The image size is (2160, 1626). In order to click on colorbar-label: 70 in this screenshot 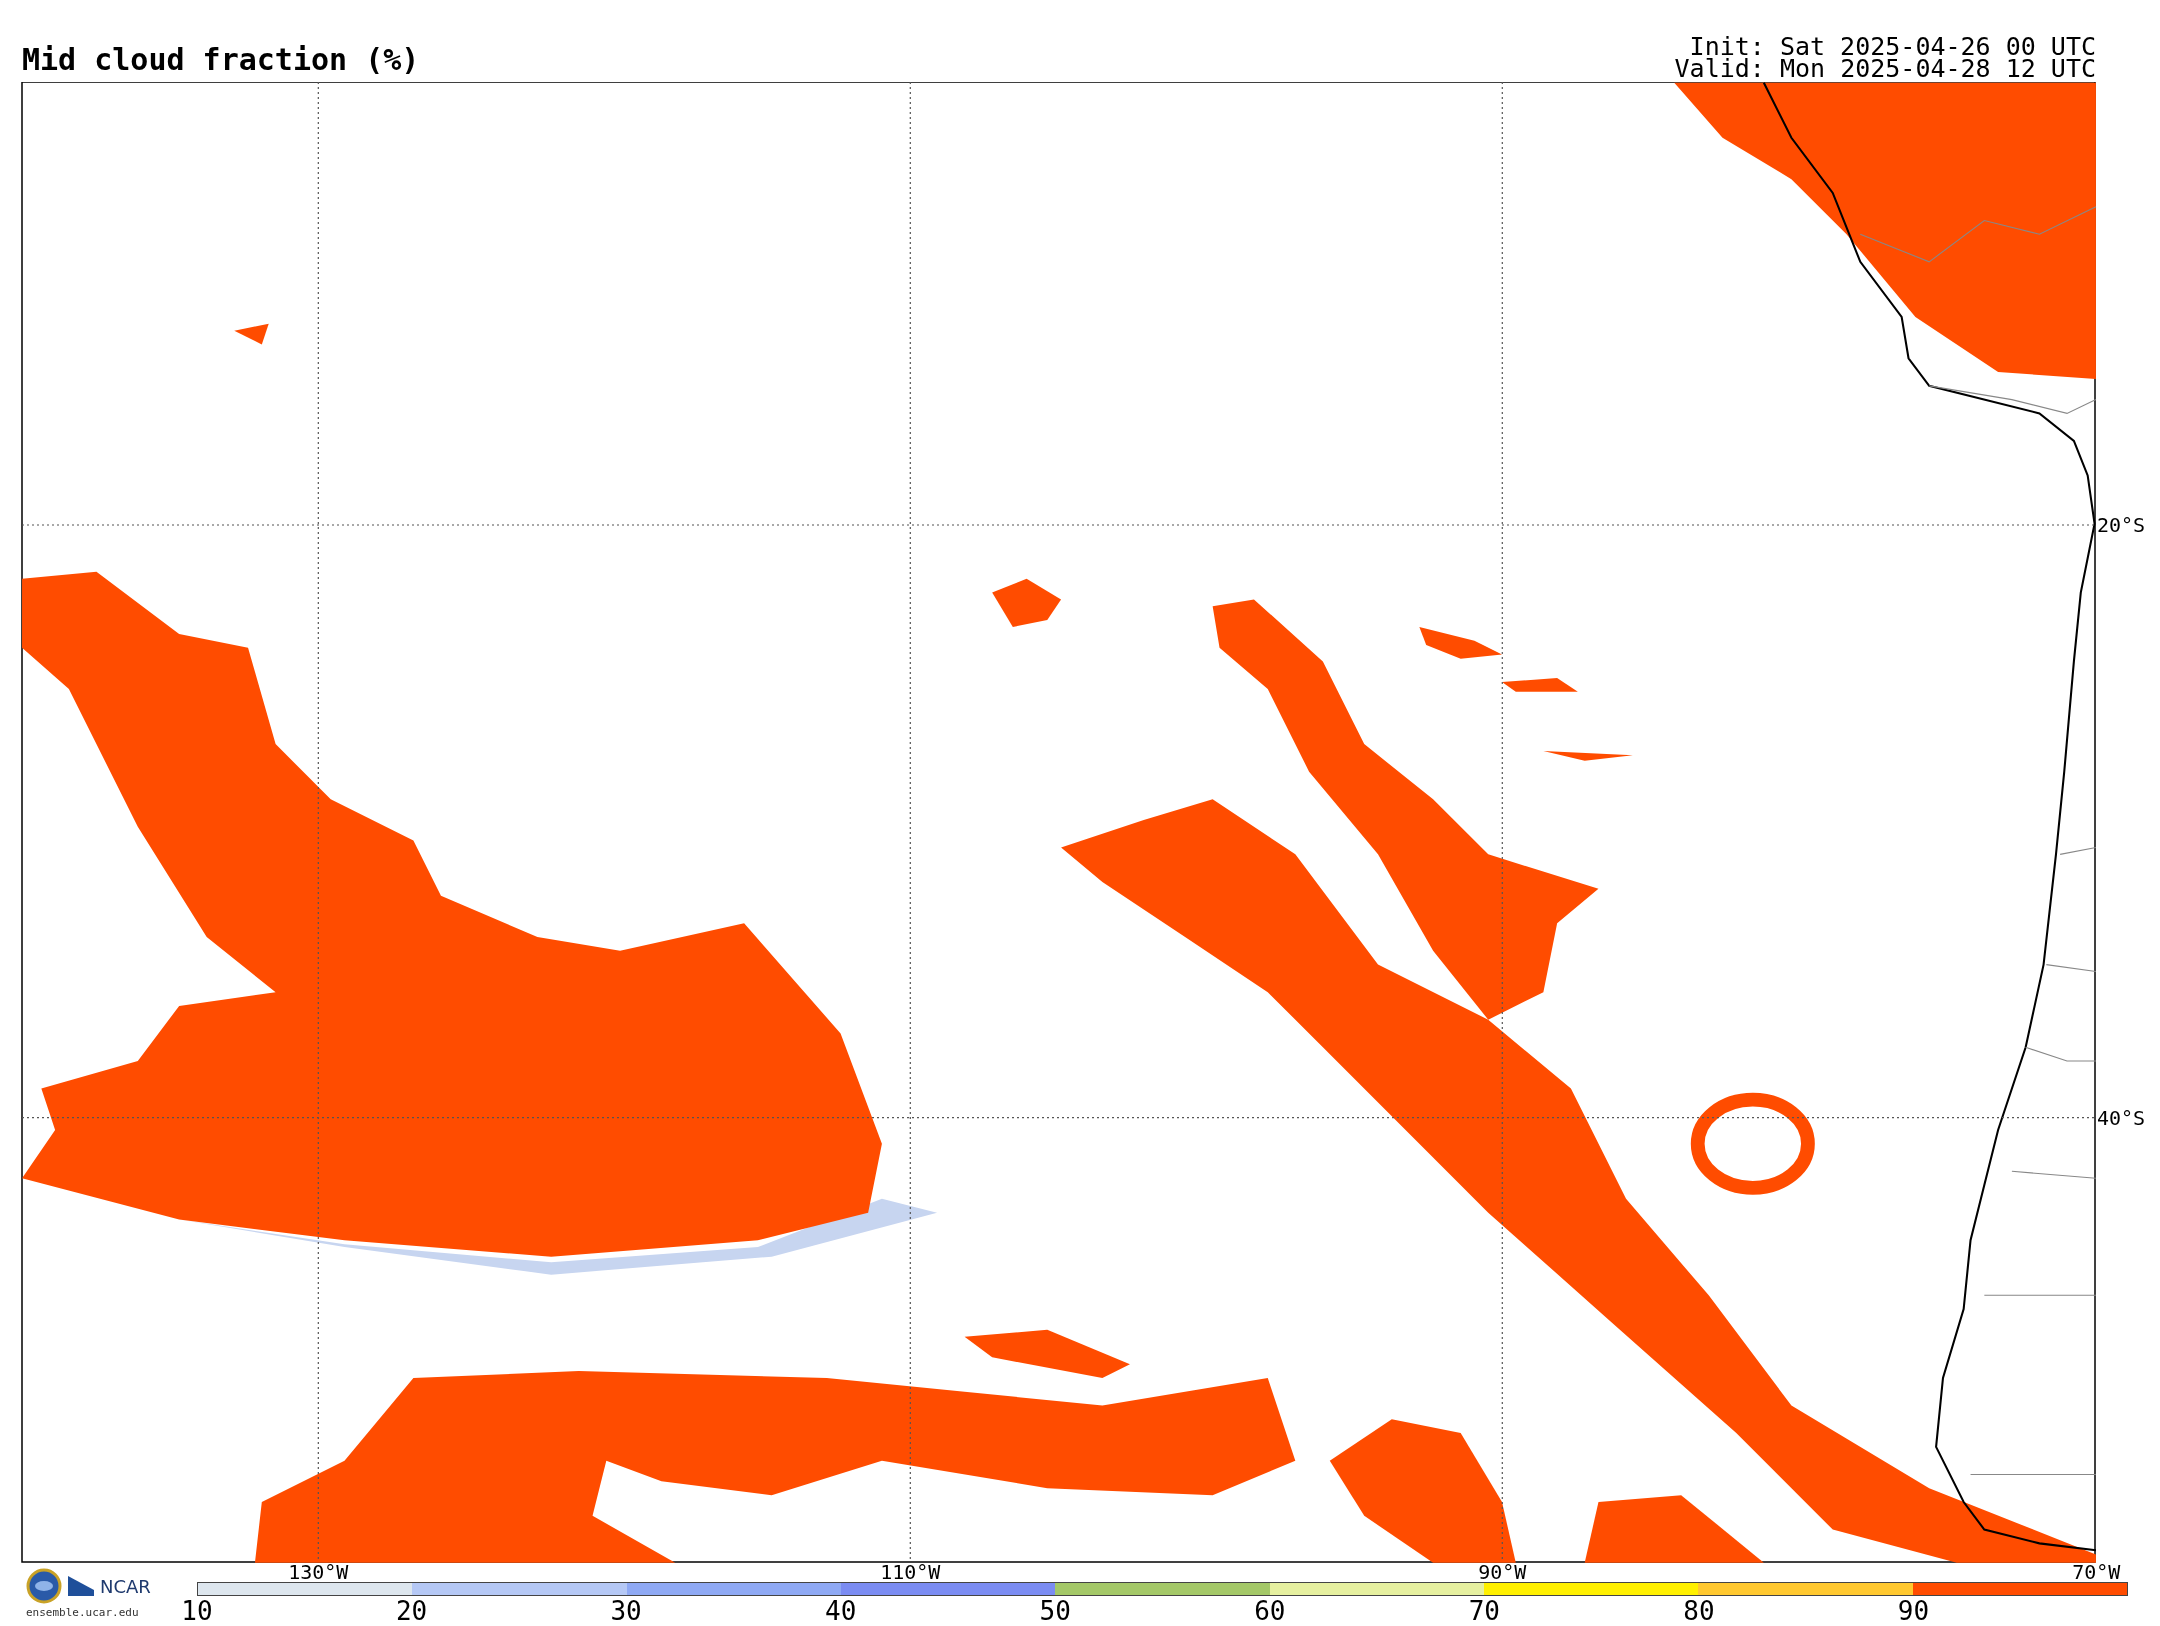, I will do `click(1484, 1611)`.